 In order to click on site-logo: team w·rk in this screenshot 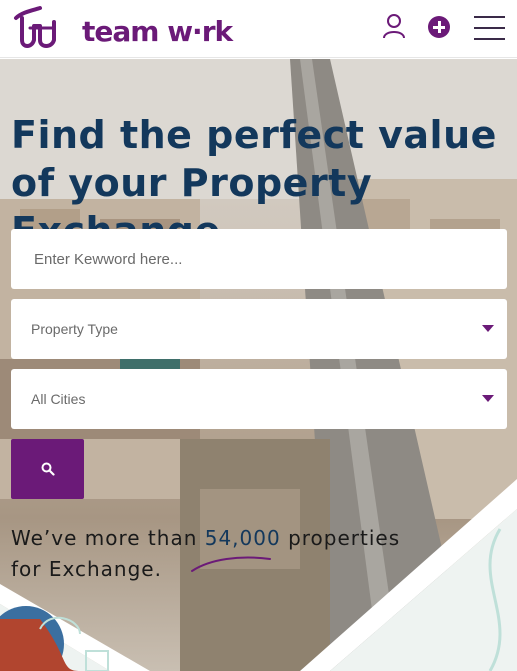, I will do `click(122, 29)`.